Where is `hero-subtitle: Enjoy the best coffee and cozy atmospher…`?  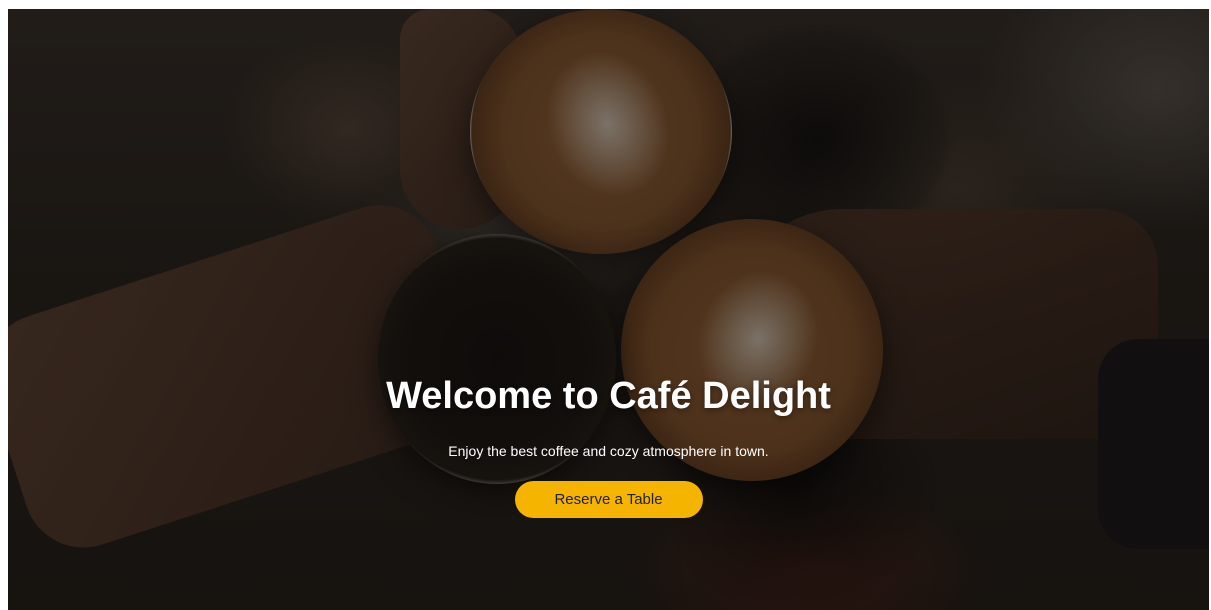
hero-subtitle: Enjoy the best coffee and cozy atmospher… is located at coordinates (608, 451).